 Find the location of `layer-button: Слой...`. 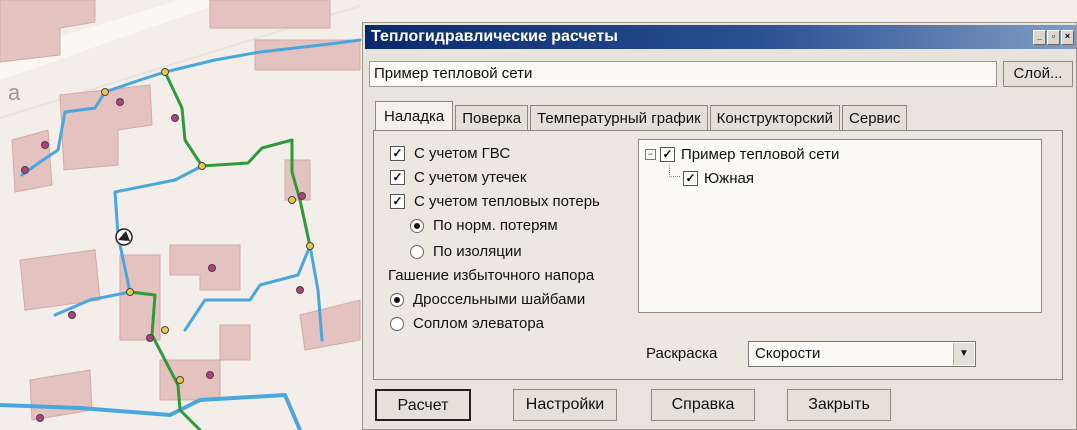

layer-button: Слой... is located at coordinates (1038, 74).